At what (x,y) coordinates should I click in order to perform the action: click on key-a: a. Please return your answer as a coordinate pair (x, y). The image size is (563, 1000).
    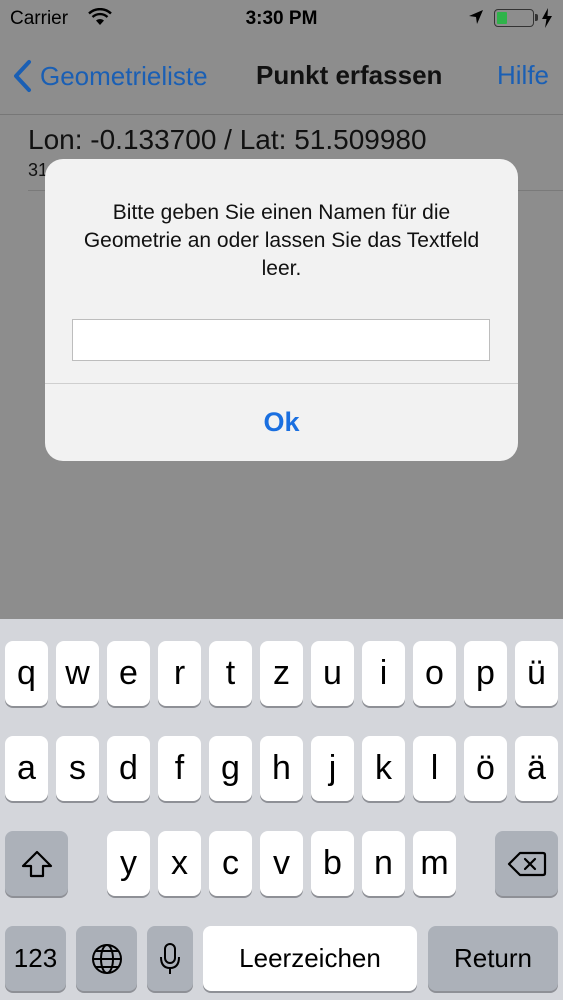
    Looking at the image, I should click on (26, 768).